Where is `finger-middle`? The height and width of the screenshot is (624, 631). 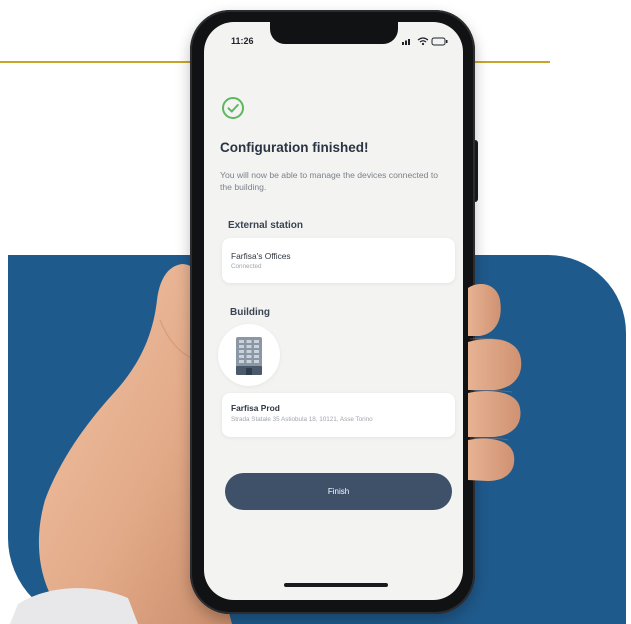
finger-middle is located at coordinates (495, 364).